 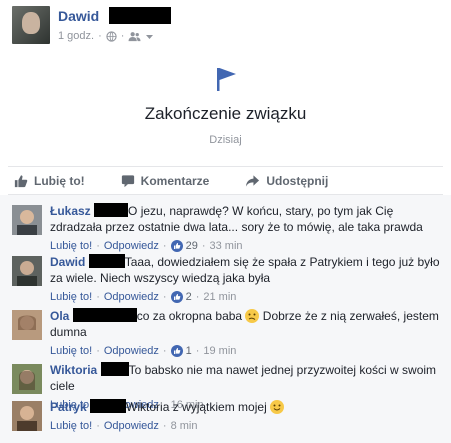 What do you see at coordinates (73, 370) in the screenshot?
I see `commenter-name: Wiktoria` at bounding box center [73, 370].